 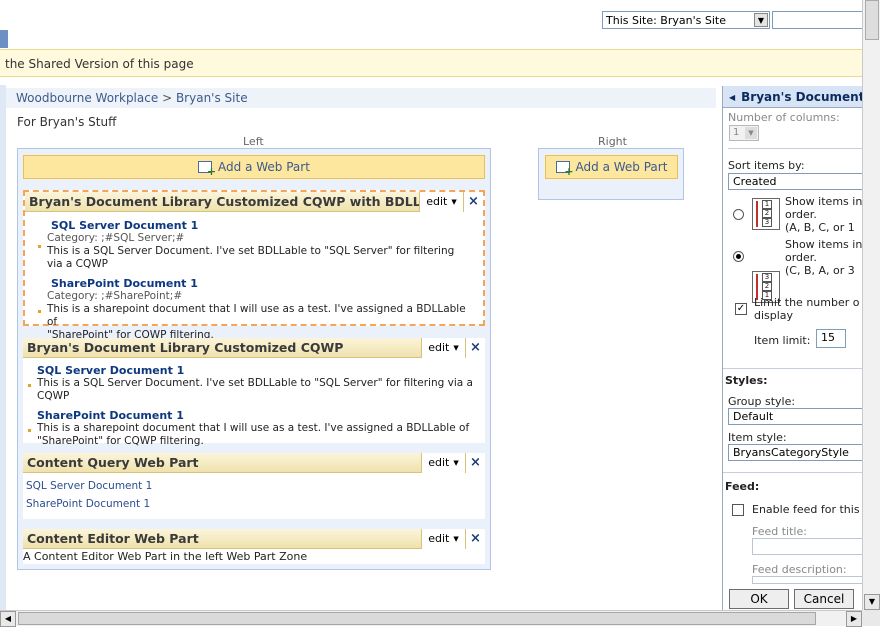 I want to click on vertical-scrollbar: ▼, so click(x=871, y=305).